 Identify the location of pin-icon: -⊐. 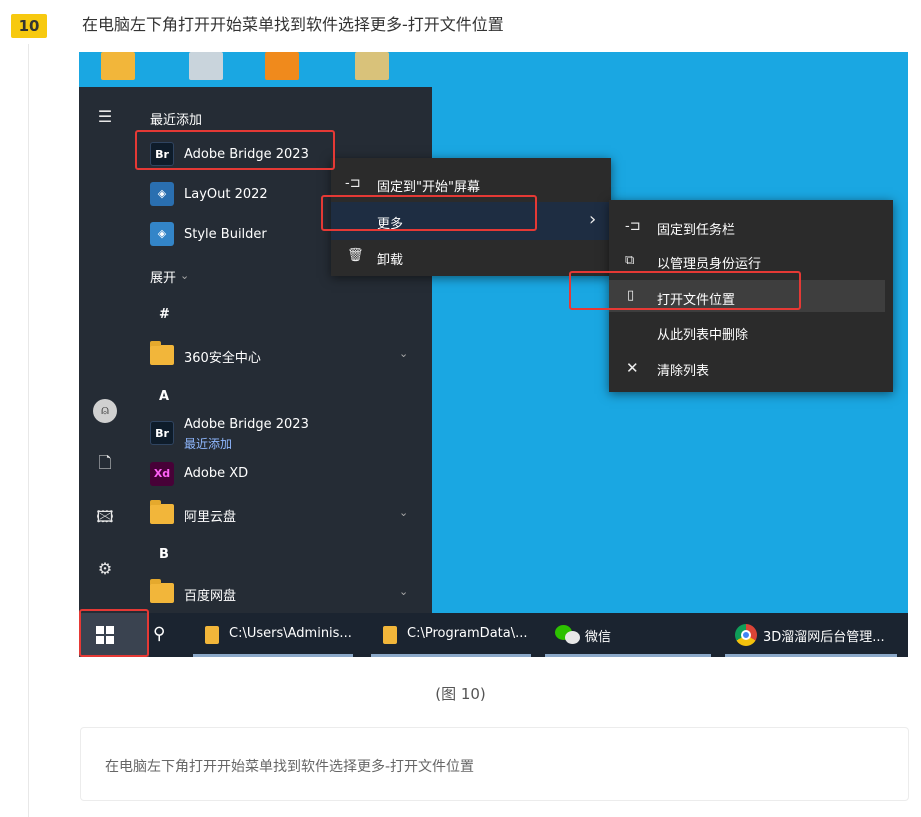
(353, 183).